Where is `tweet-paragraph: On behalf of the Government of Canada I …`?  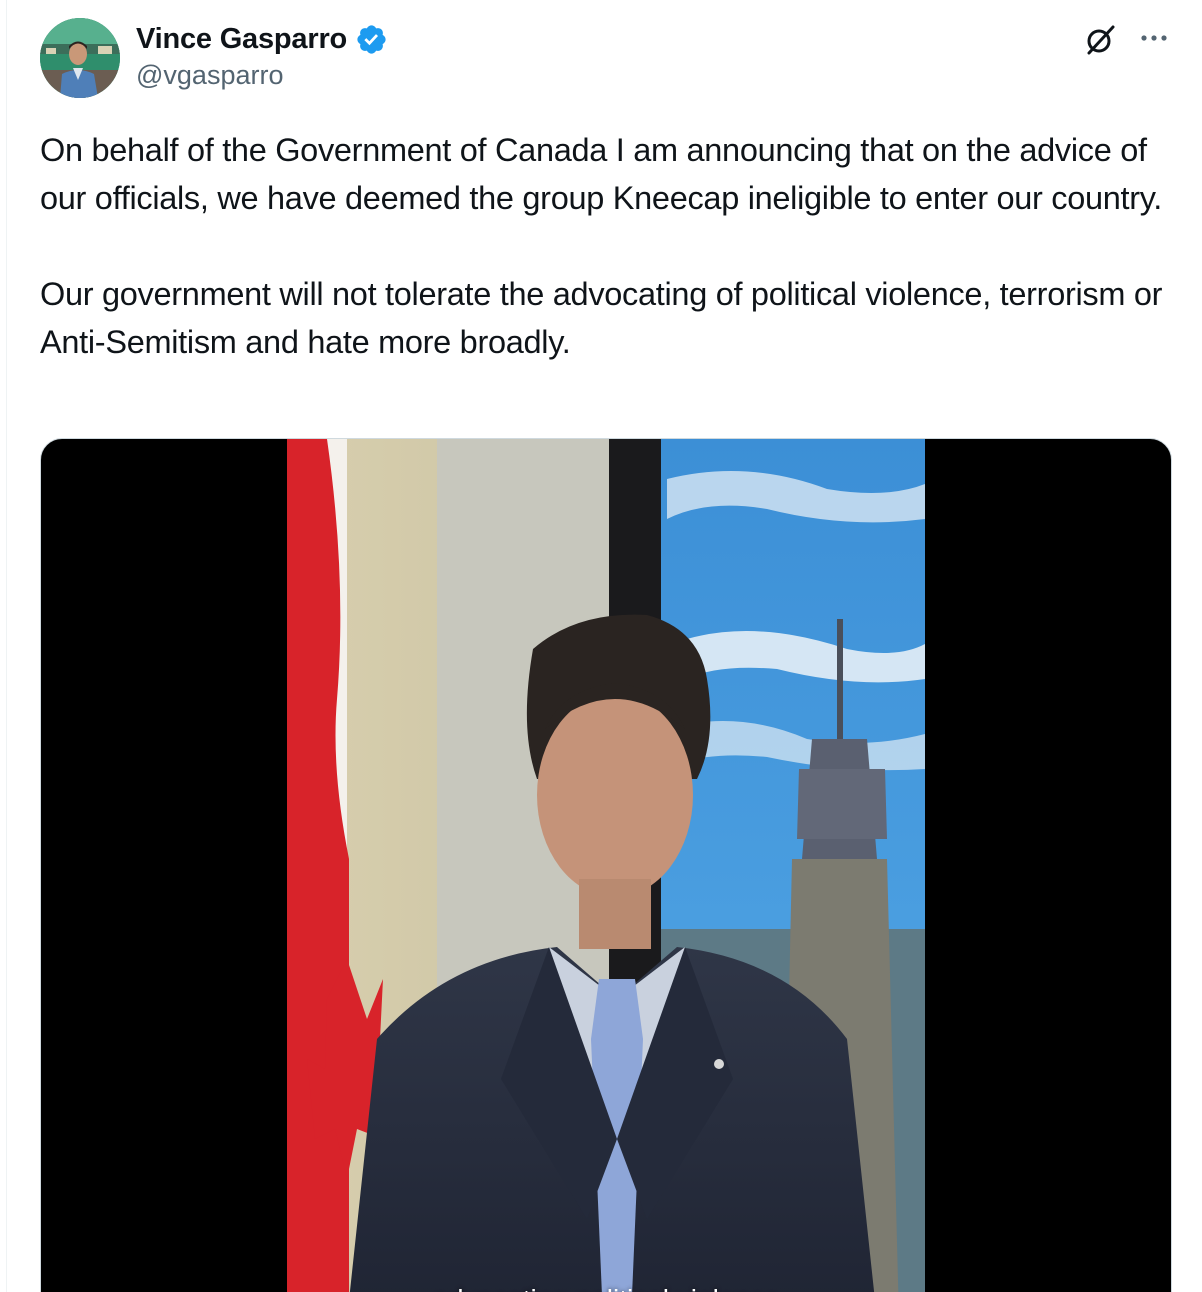 tweet-paragraph: On behalf of the Government of Canada I … is located at coordinates (601, 174).